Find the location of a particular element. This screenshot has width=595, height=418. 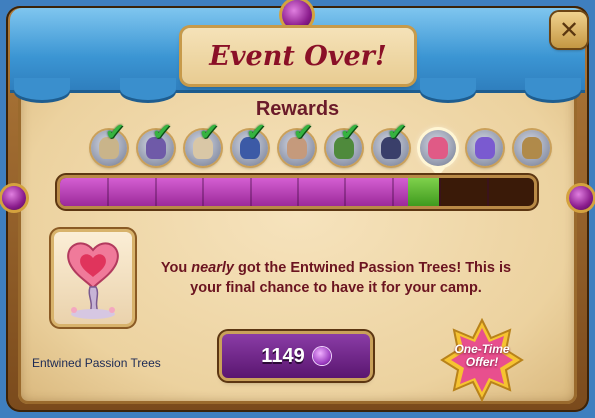

passion-tree-icon is located at coordinates (93, 280).